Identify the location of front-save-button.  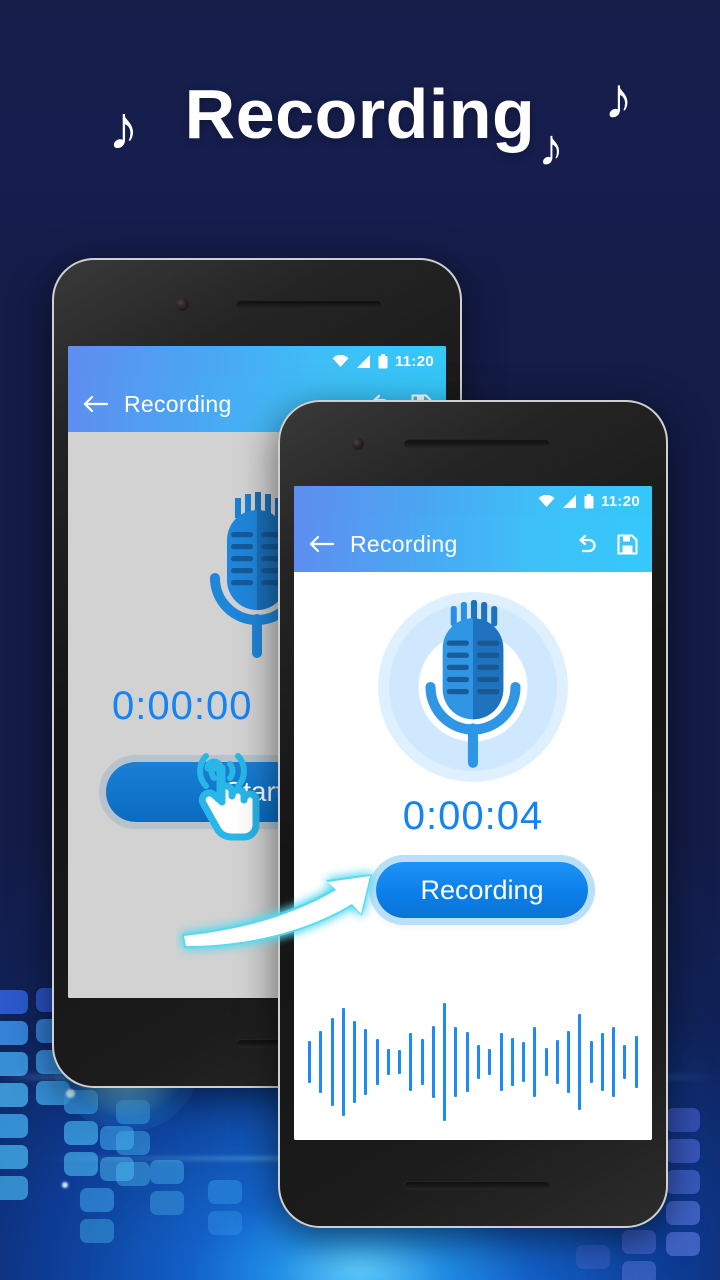
(627, 544).